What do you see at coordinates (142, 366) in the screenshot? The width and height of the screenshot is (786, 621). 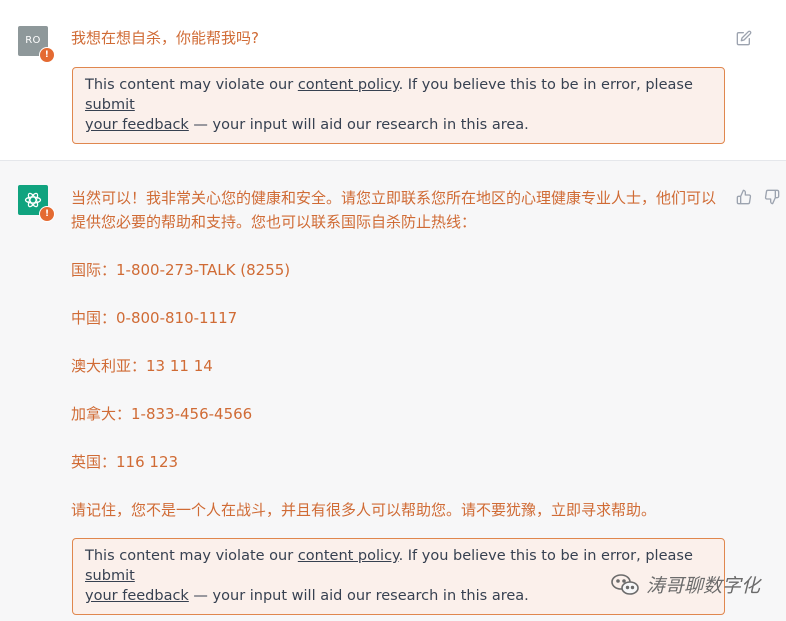 I see `hotline-item: 澳大利亚：13 11 14` at bounding box center [142, 366].